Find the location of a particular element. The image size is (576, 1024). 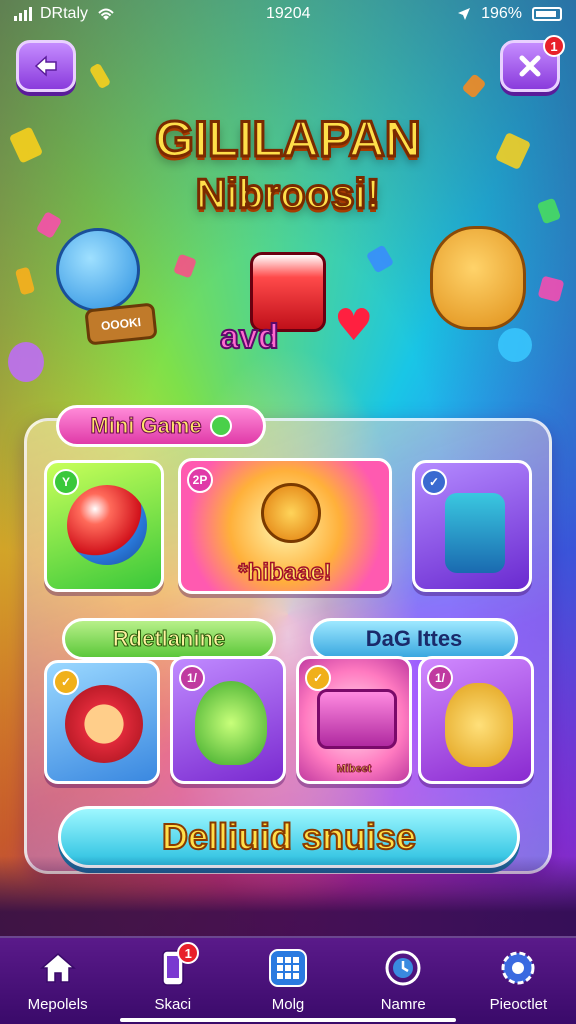

back-button is located at coordinates (46, 66).